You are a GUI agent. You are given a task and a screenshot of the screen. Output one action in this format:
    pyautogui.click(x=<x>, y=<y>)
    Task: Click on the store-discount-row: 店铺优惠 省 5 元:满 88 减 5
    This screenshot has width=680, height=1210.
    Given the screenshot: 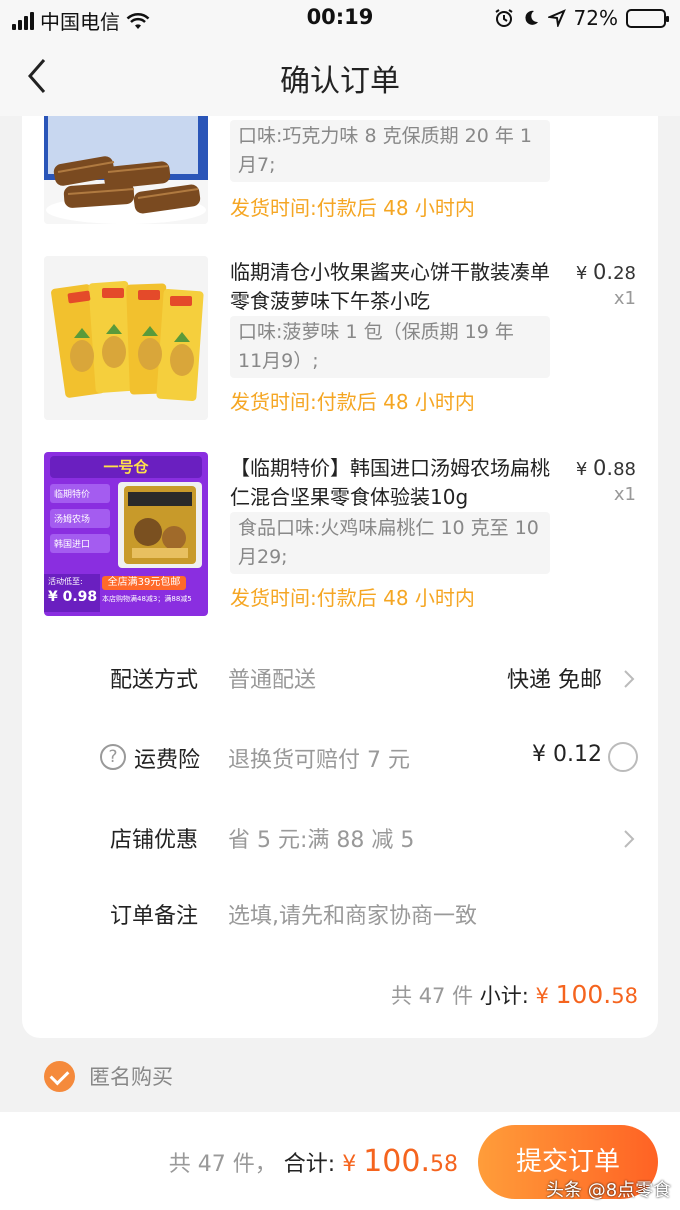 What is the action you would take?
    pyautogui.click(x=340, y=838)
    